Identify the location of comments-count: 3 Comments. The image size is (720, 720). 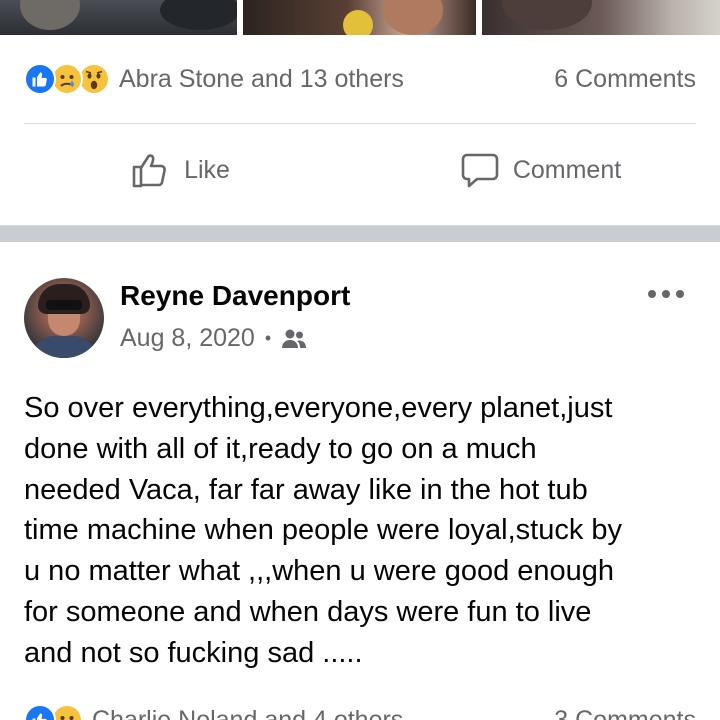
(625, 713).